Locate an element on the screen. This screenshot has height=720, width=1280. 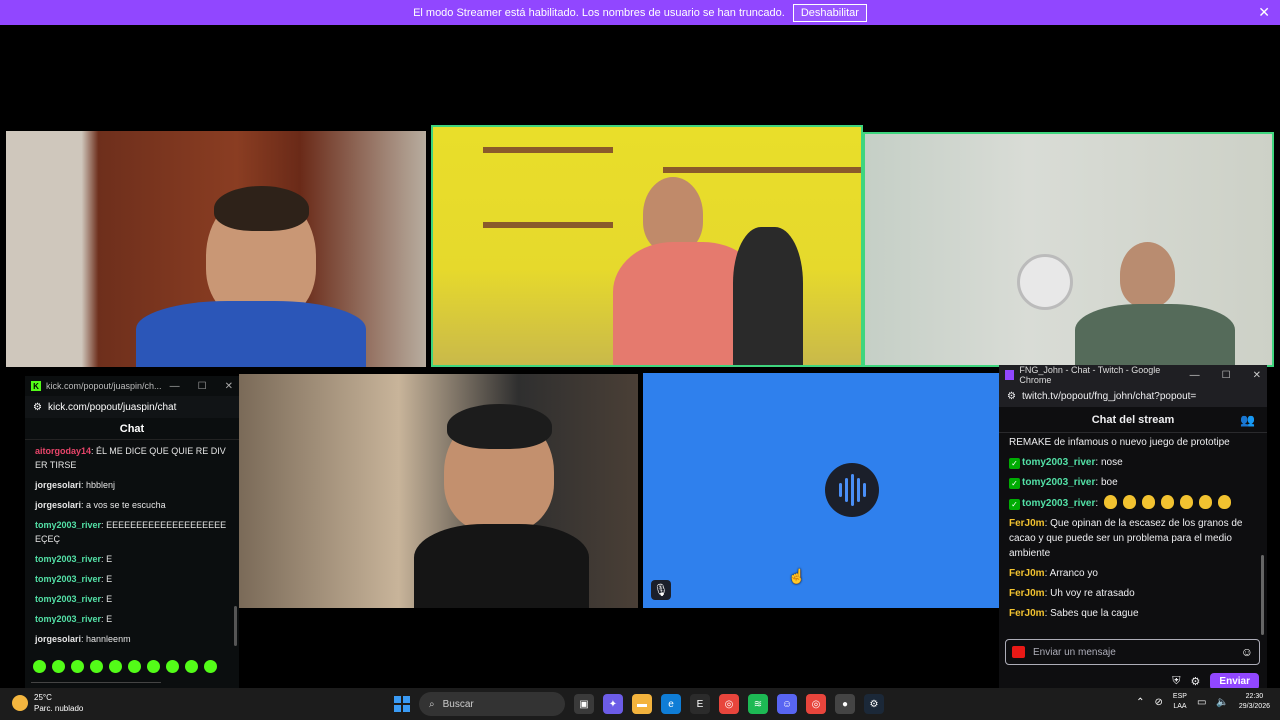
edge-browser-icon: e is located at coordinates (671, 704).